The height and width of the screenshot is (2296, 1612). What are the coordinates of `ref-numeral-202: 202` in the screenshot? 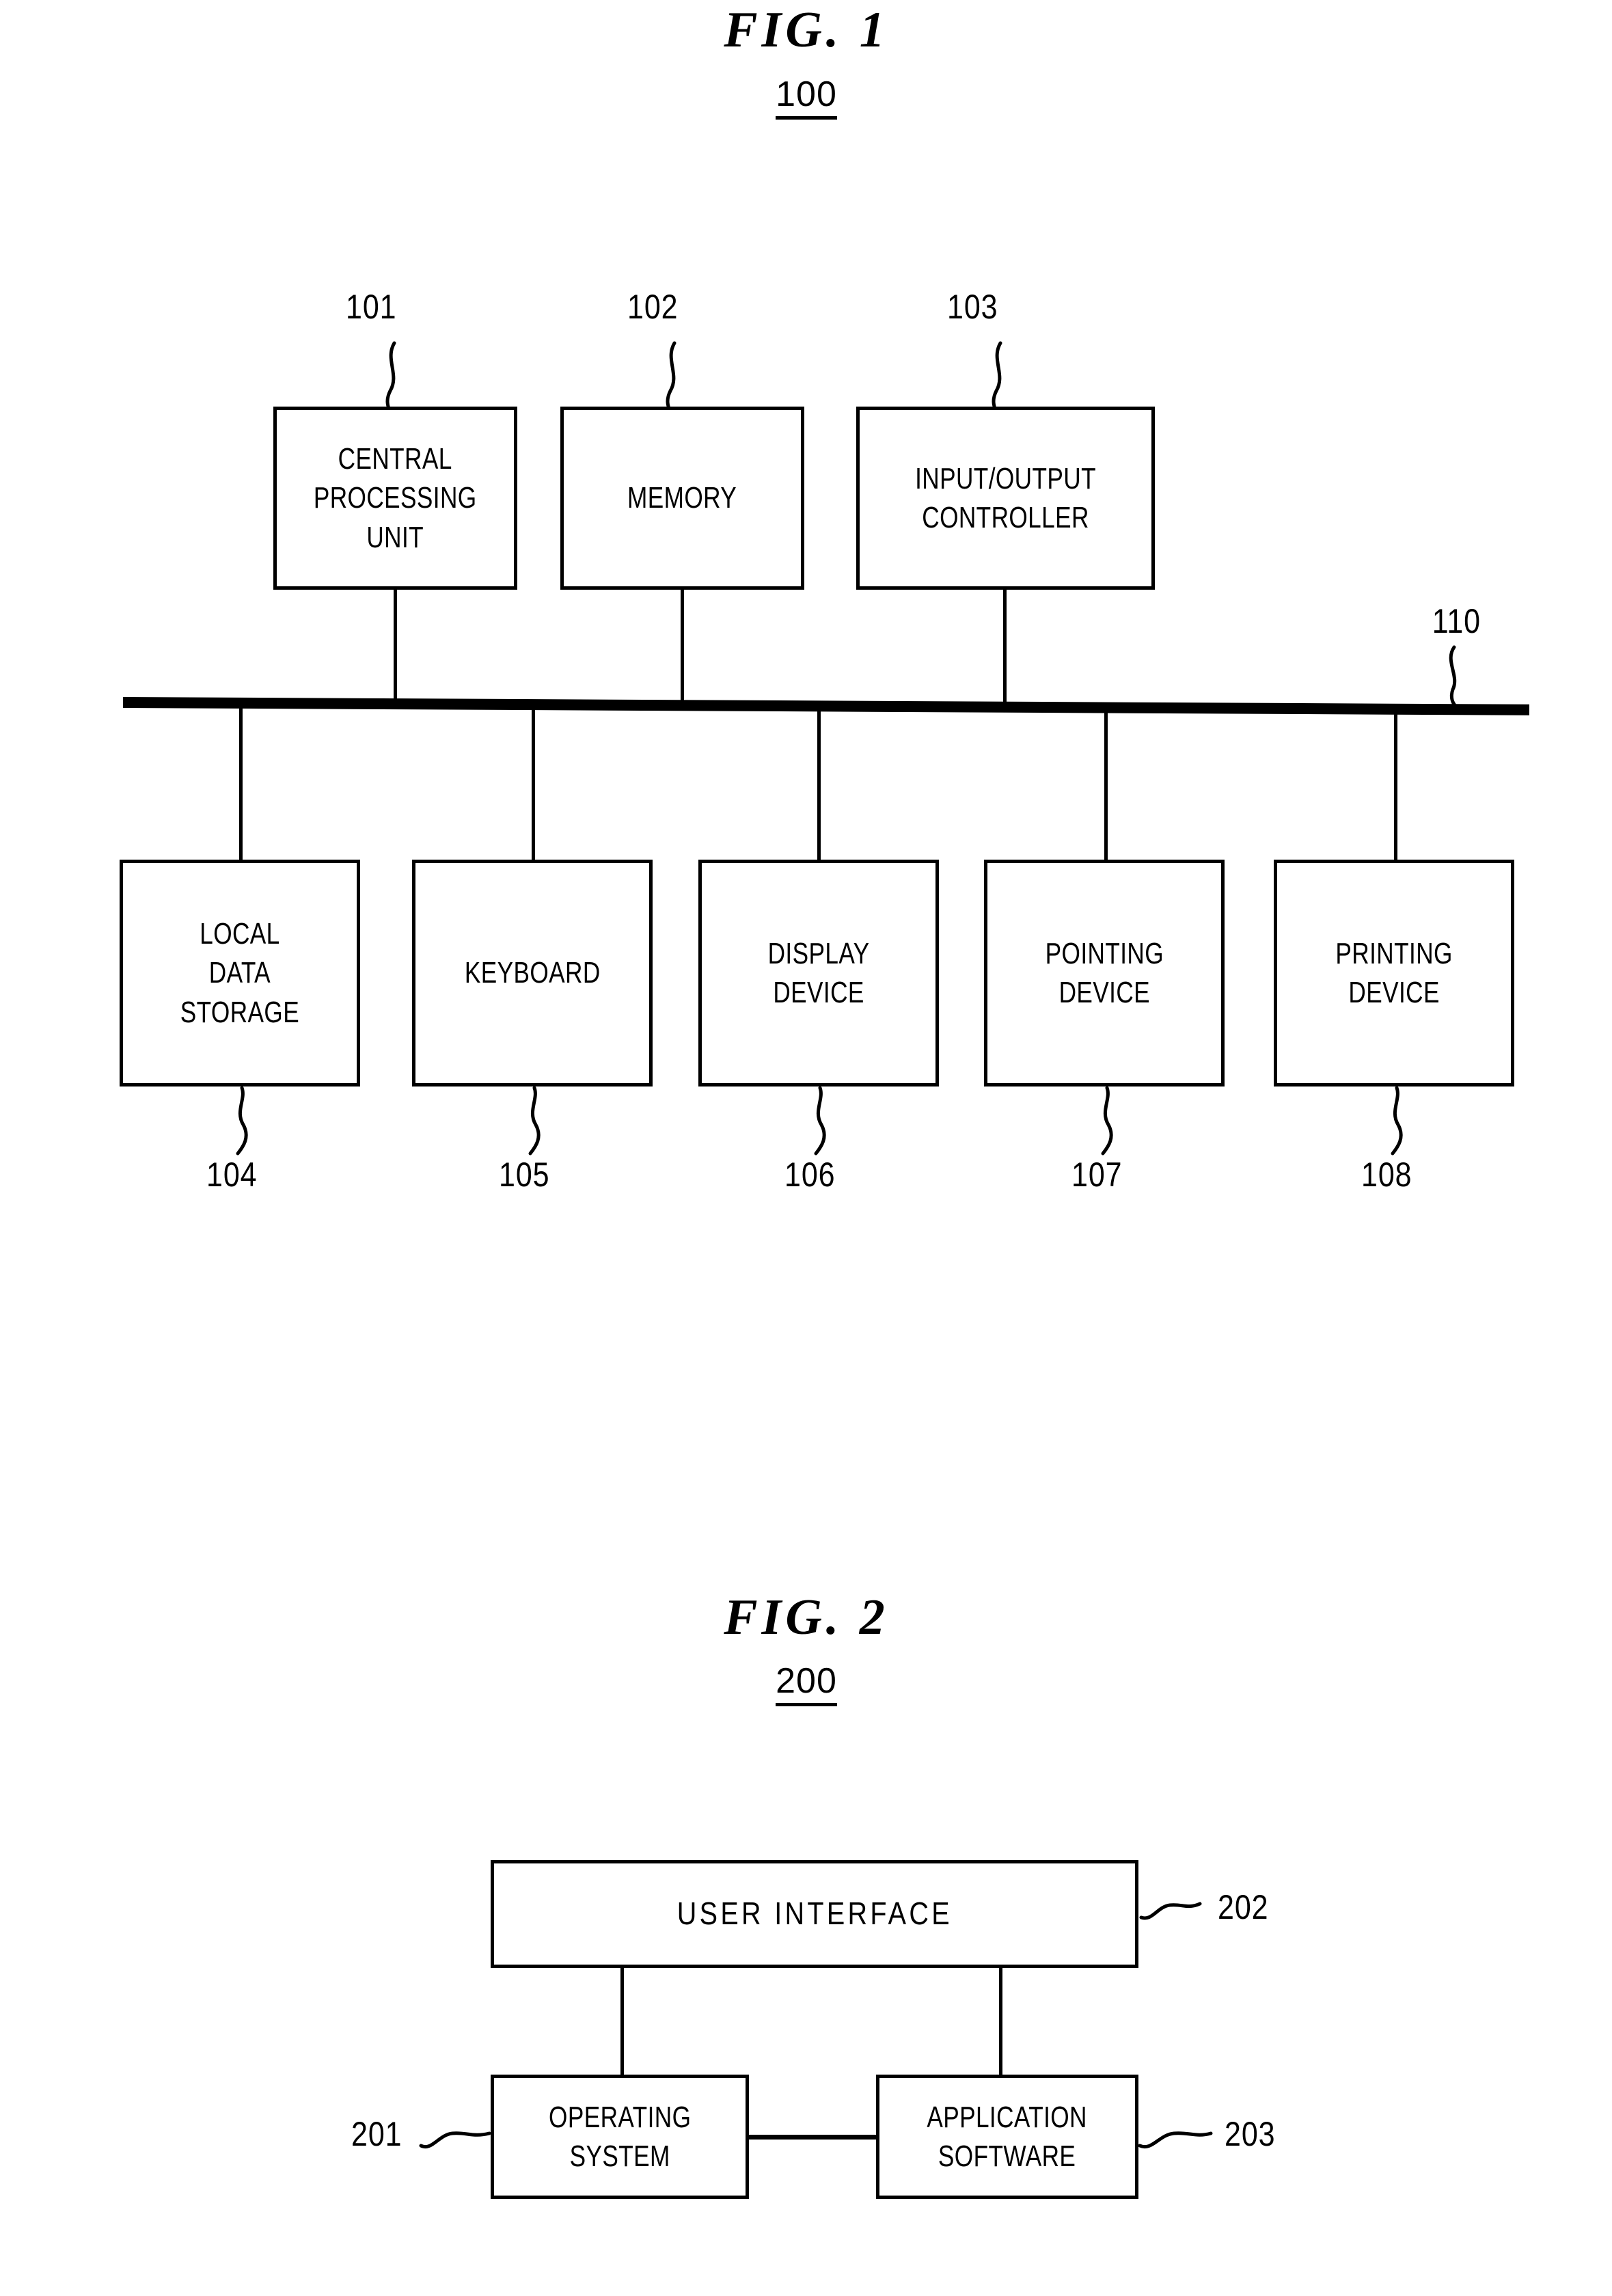 It's located at (1243, 1907).